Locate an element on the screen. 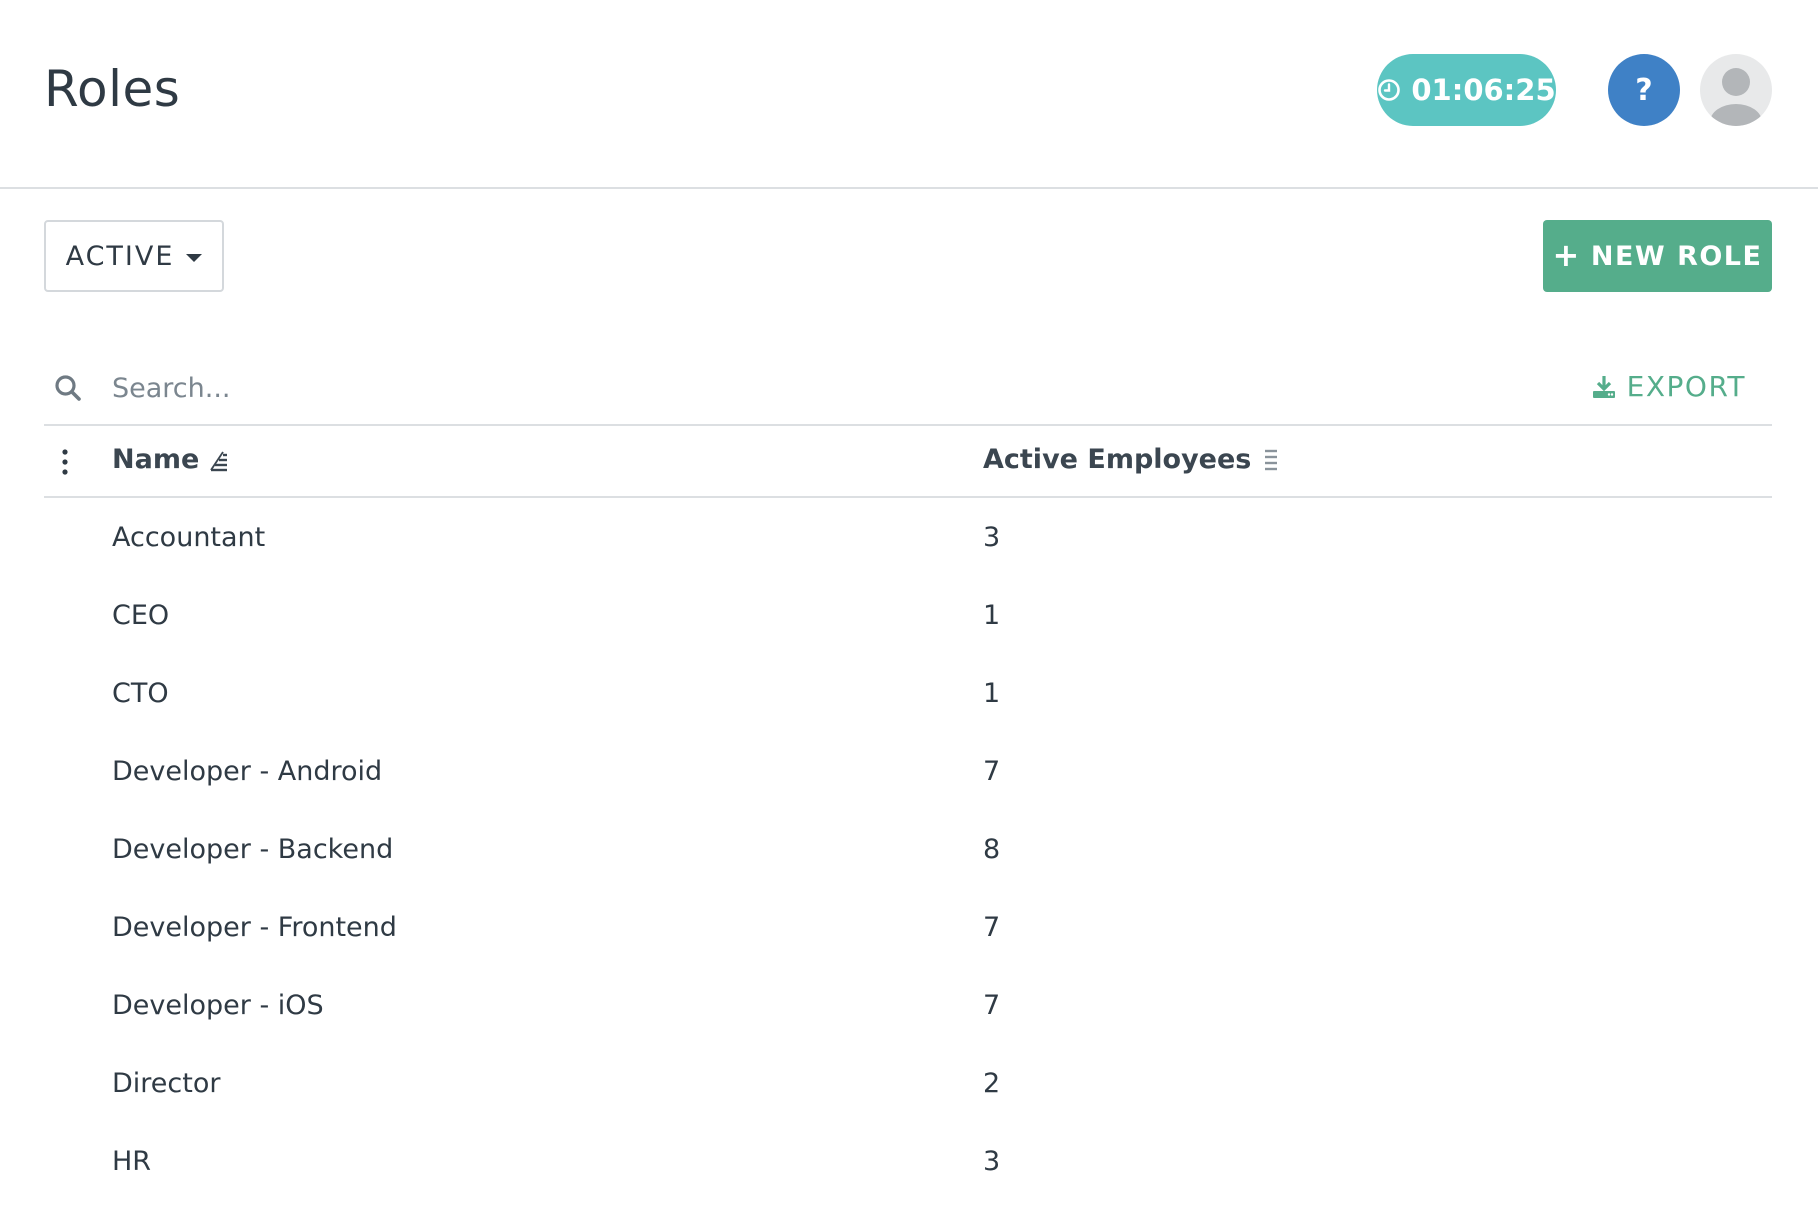 Image resolution: width=1818 pixels, height=1212 pixels. caret-down-icon is located at coordinates (194, 257).